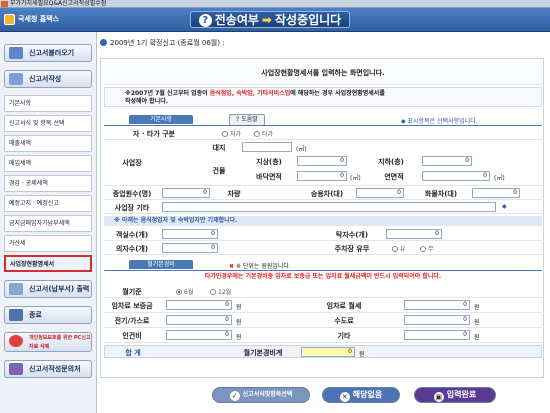 The width and height of the screenshot is (550, 413). Describe the element at coordinates (48, 289) in the screenshot. I see `print-return-button: 신고서(납부서) 출력` at that location.